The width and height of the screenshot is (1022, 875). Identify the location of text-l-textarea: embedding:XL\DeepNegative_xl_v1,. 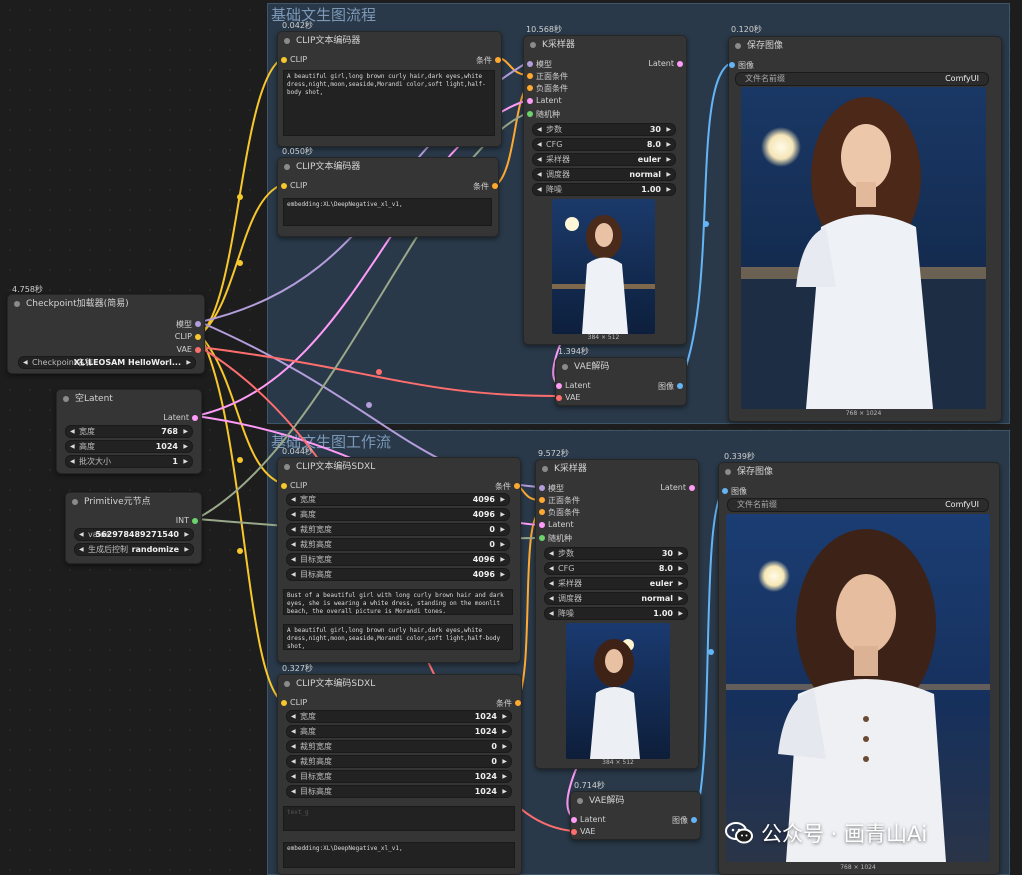
(399, 855).